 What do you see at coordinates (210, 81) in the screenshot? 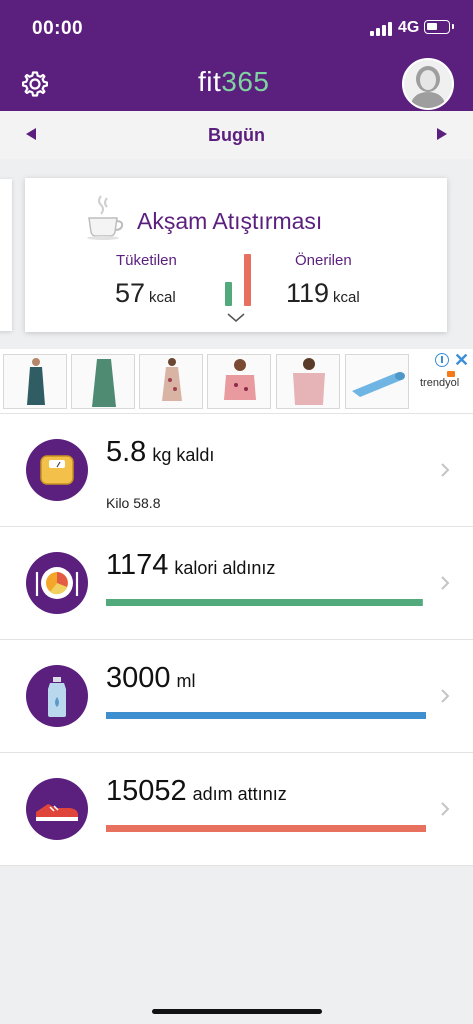
I see `logo-fit: fit` at bounding box center [210, 81].